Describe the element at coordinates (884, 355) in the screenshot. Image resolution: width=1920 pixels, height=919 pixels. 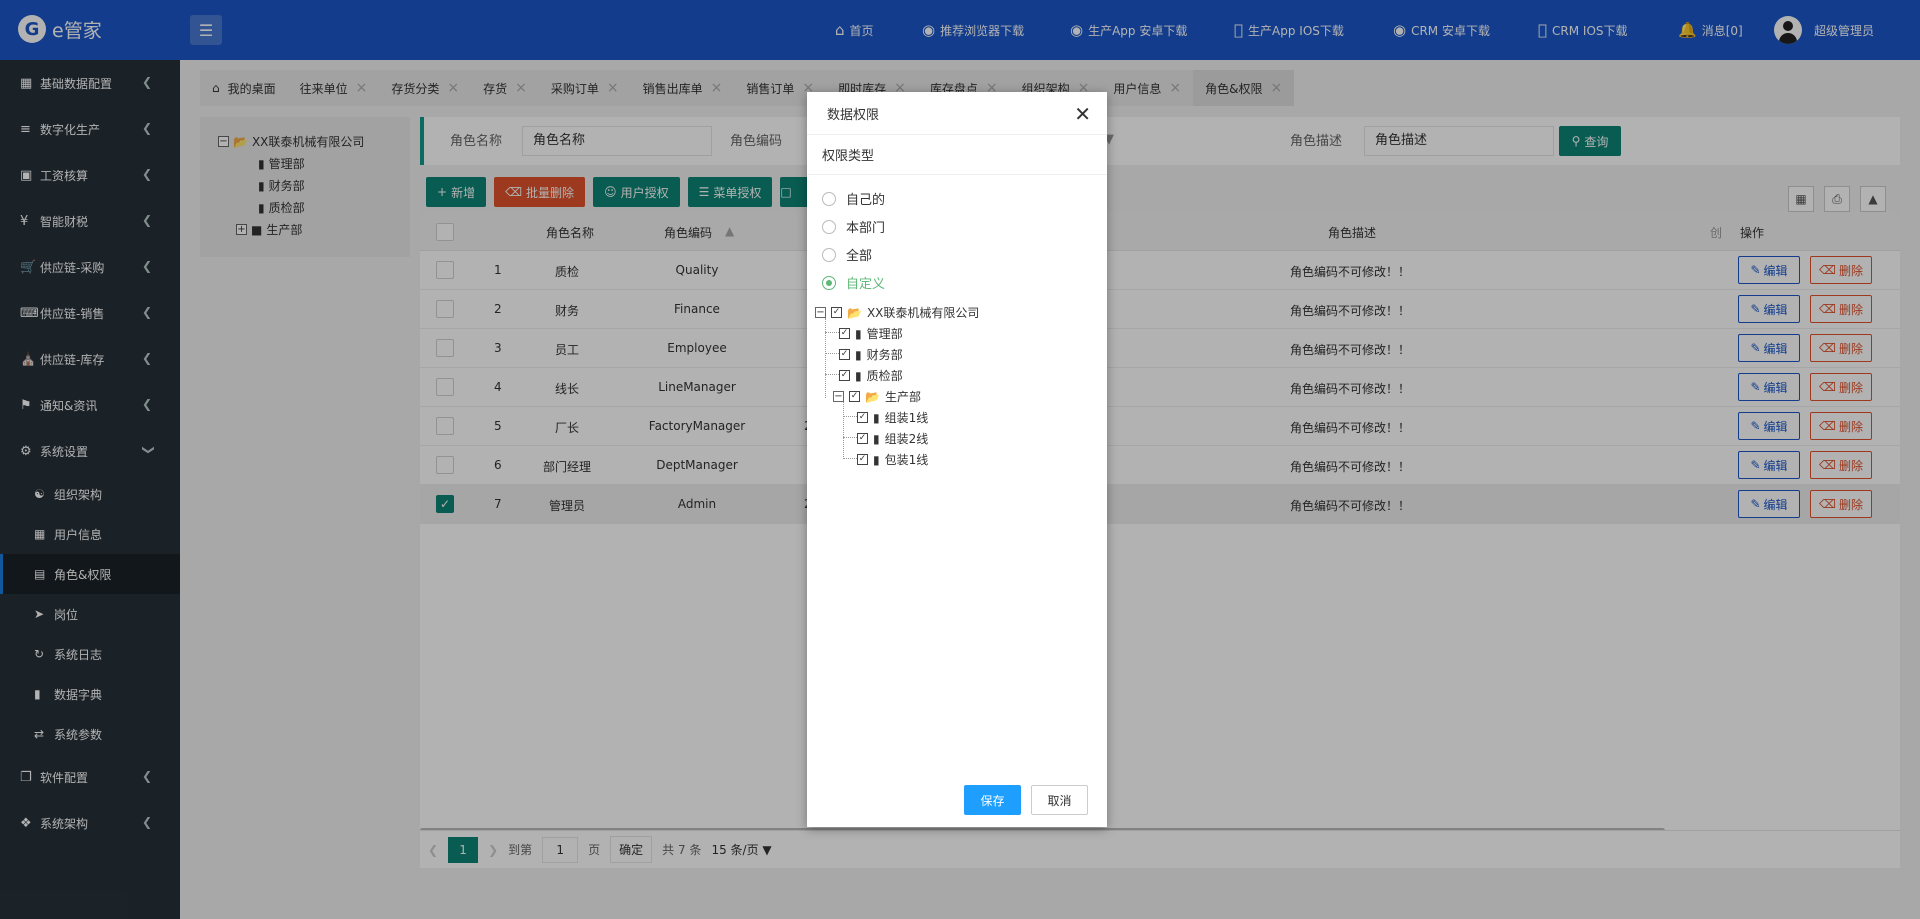
I see `perm-tree-label: 财务部` at that location.